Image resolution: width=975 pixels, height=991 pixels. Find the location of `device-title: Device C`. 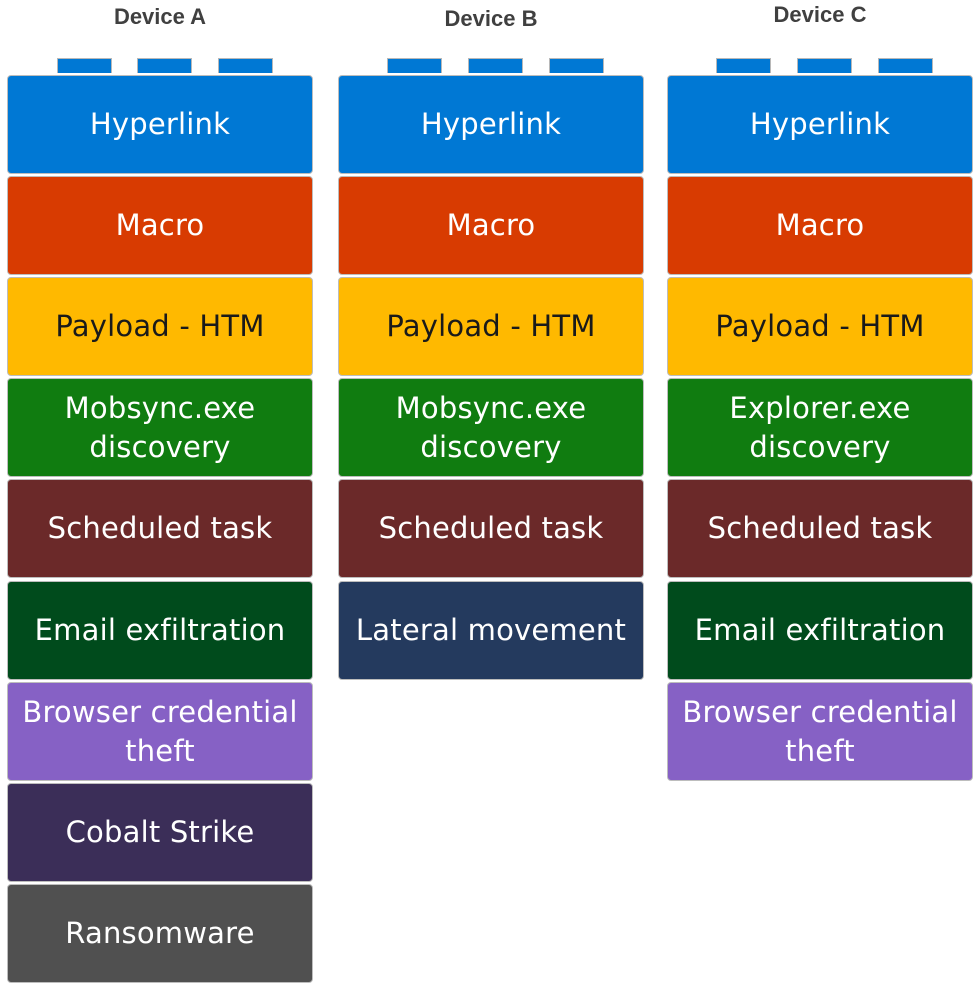

device-title: Device C is located at coordinates (820, 14).